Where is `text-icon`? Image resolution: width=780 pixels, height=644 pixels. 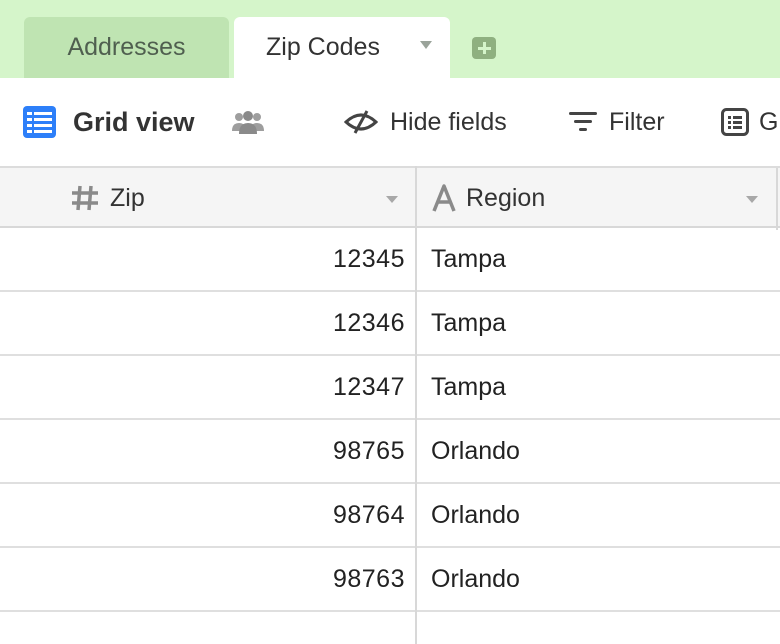
text-icon is located at coordinates (444, 198).